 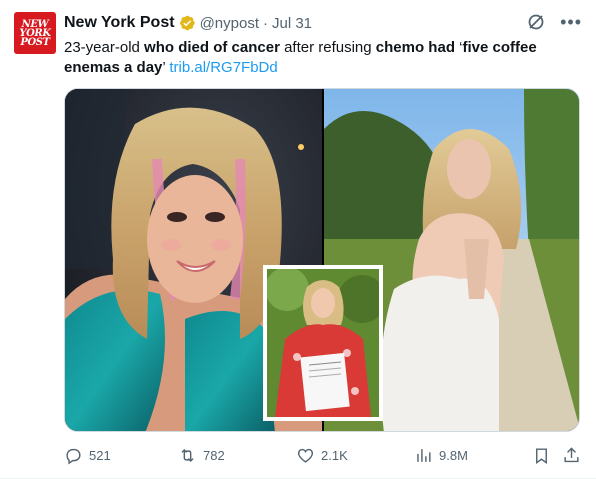 I want to click on bookmark-button, so click(x=544, y=455).